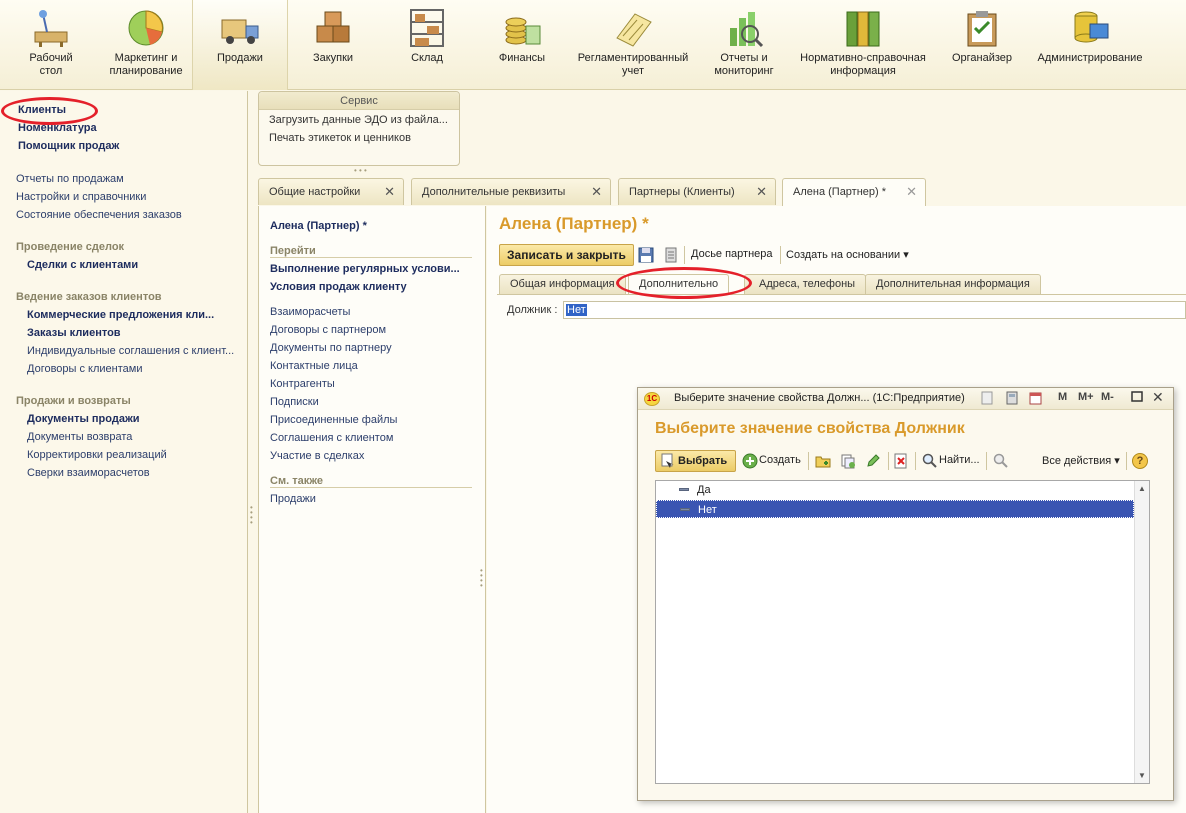  I want to click on nav-client-agreements: Соглашения с клиентом, so click(331, 438).